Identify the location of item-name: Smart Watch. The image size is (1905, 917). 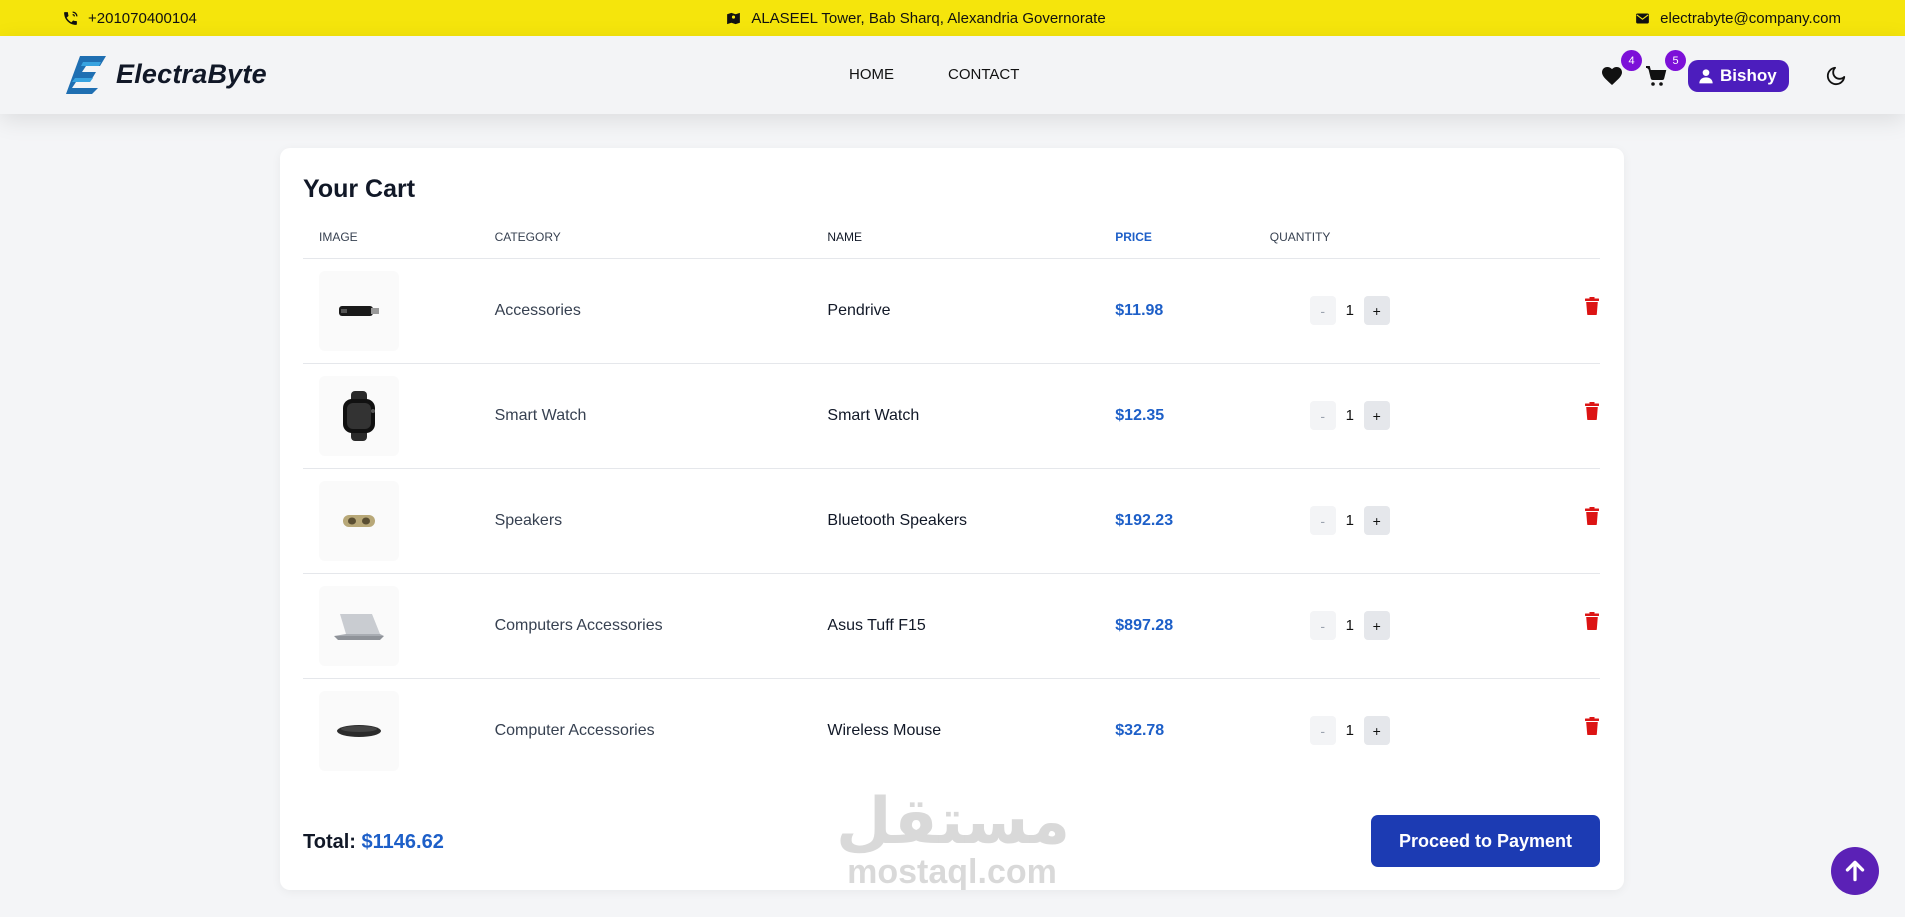
(971, 416).